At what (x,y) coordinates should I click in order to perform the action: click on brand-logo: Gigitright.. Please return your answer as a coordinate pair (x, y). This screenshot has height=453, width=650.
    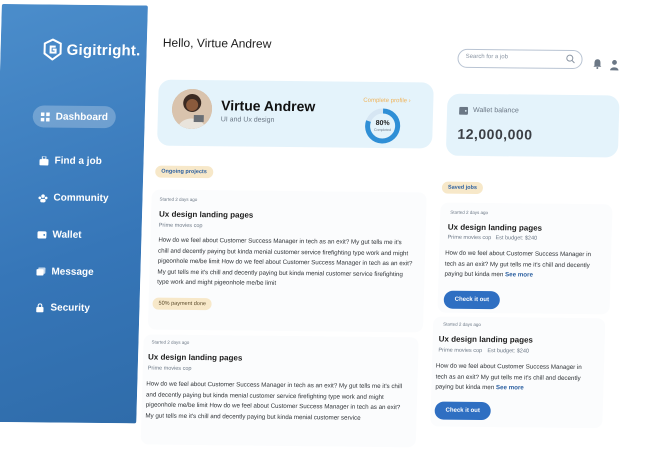
    Looking at the image, I should click on (91, 49).